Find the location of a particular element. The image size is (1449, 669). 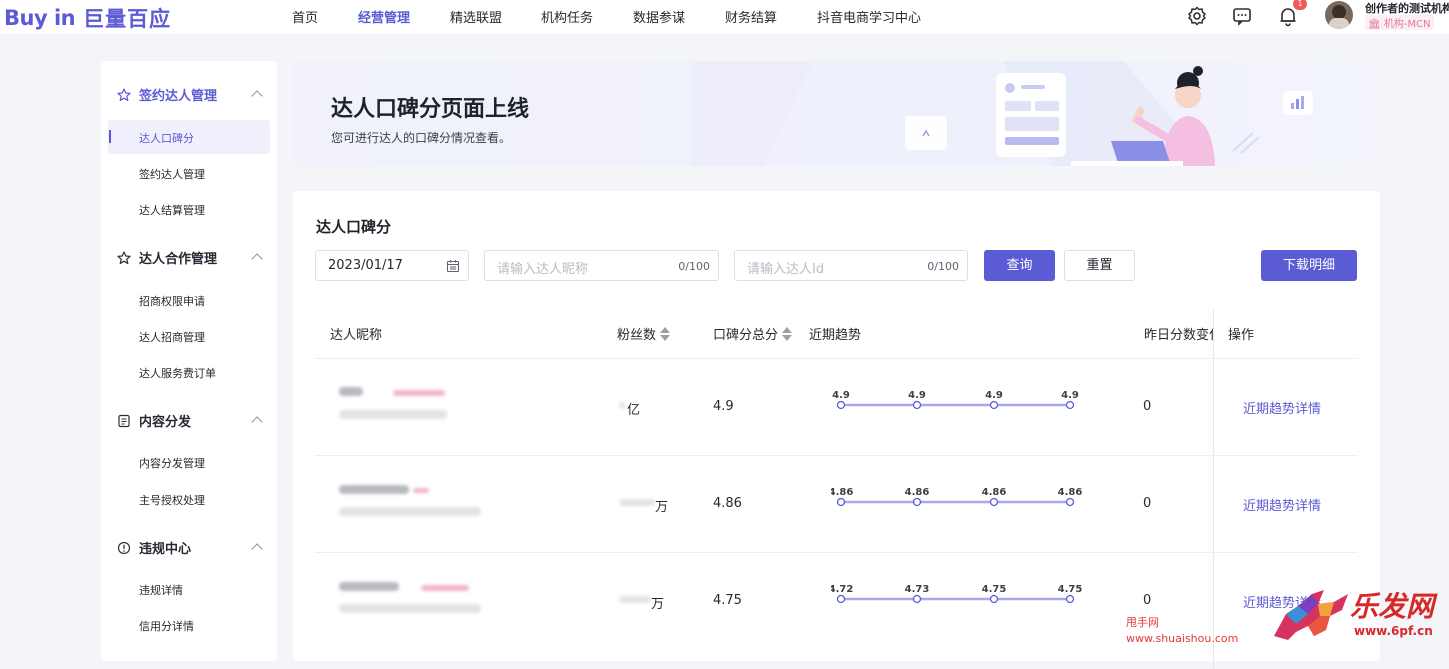

banner-illustration is located at coordinates (1003, 113).